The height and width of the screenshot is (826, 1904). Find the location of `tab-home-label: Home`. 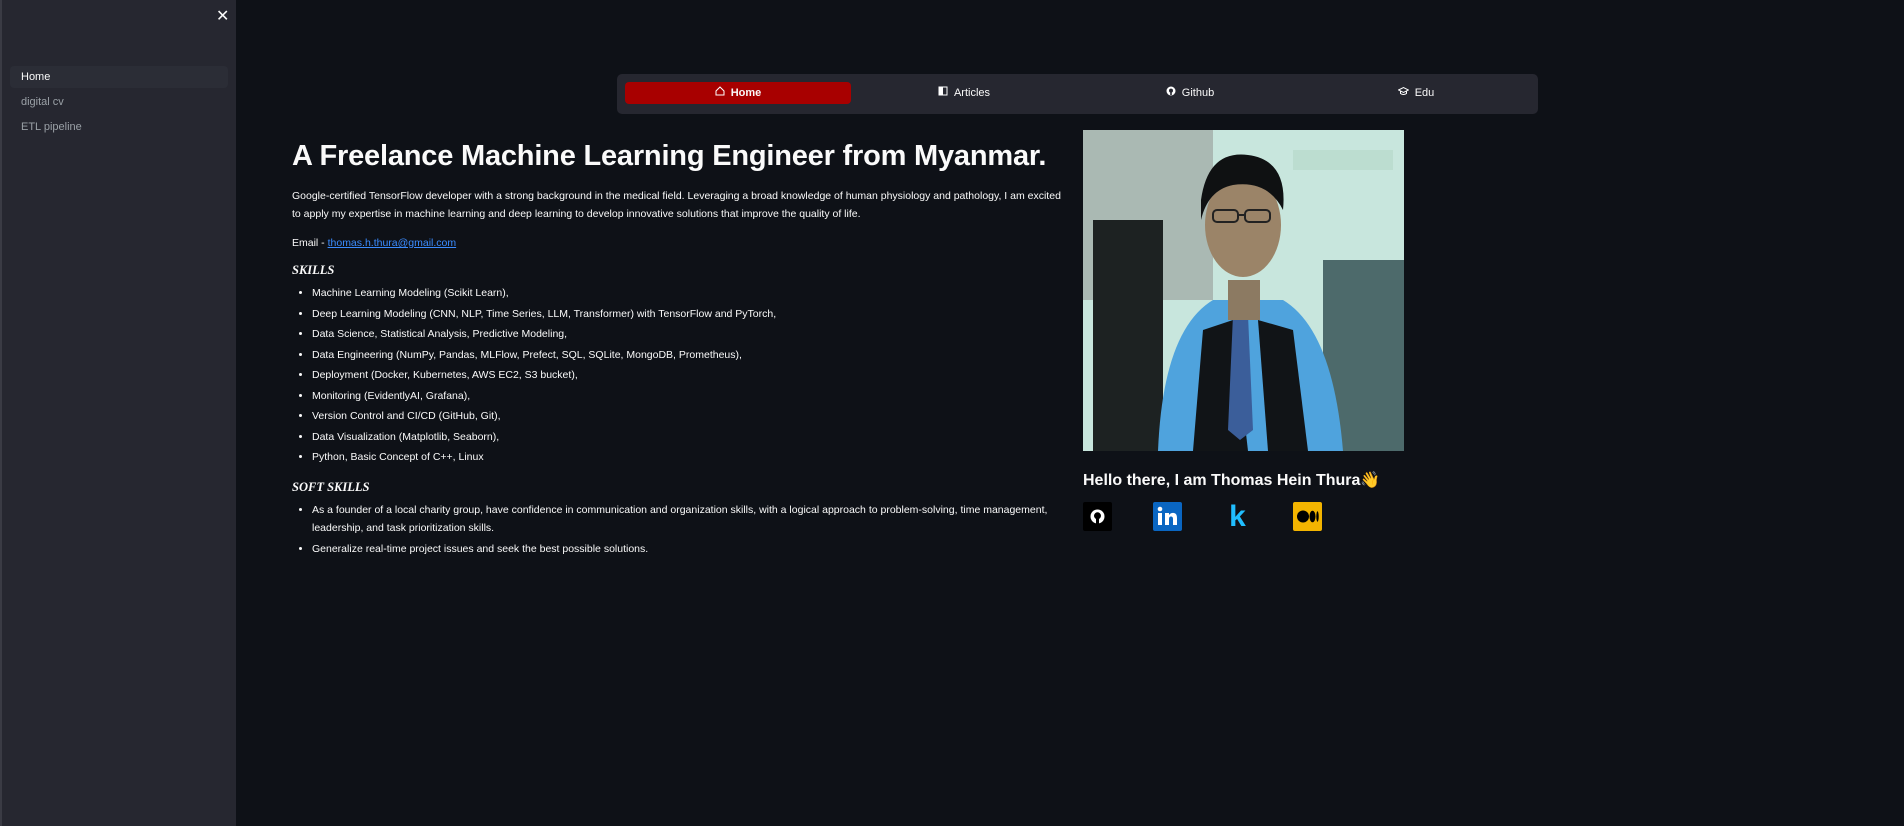

tab-home-label: Home is located at coordinates (746, 93).